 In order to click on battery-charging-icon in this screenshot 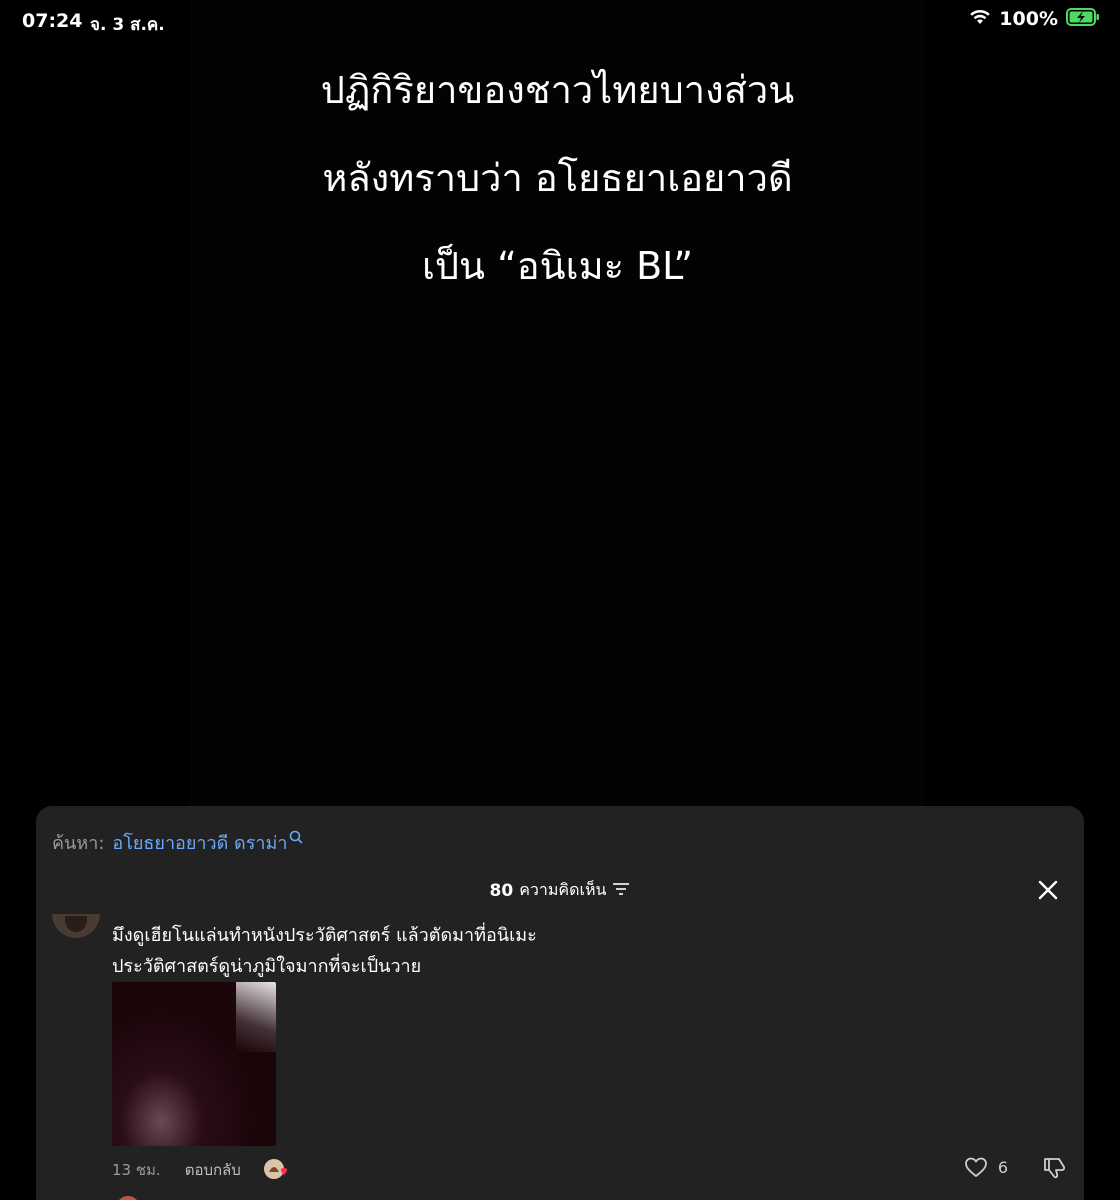, I will do `click(1083, 19)`.